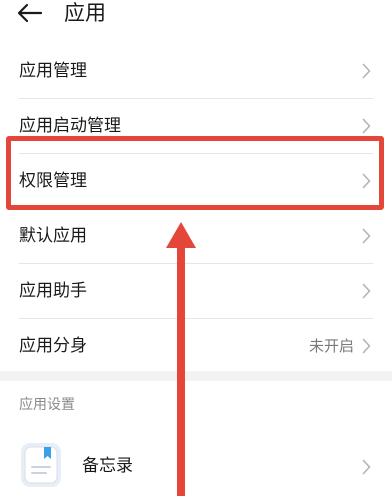  What do you see at coordinates (41, 465) in the screenshot?
I see `notes-app-icon` at bounding box center [41, 465].